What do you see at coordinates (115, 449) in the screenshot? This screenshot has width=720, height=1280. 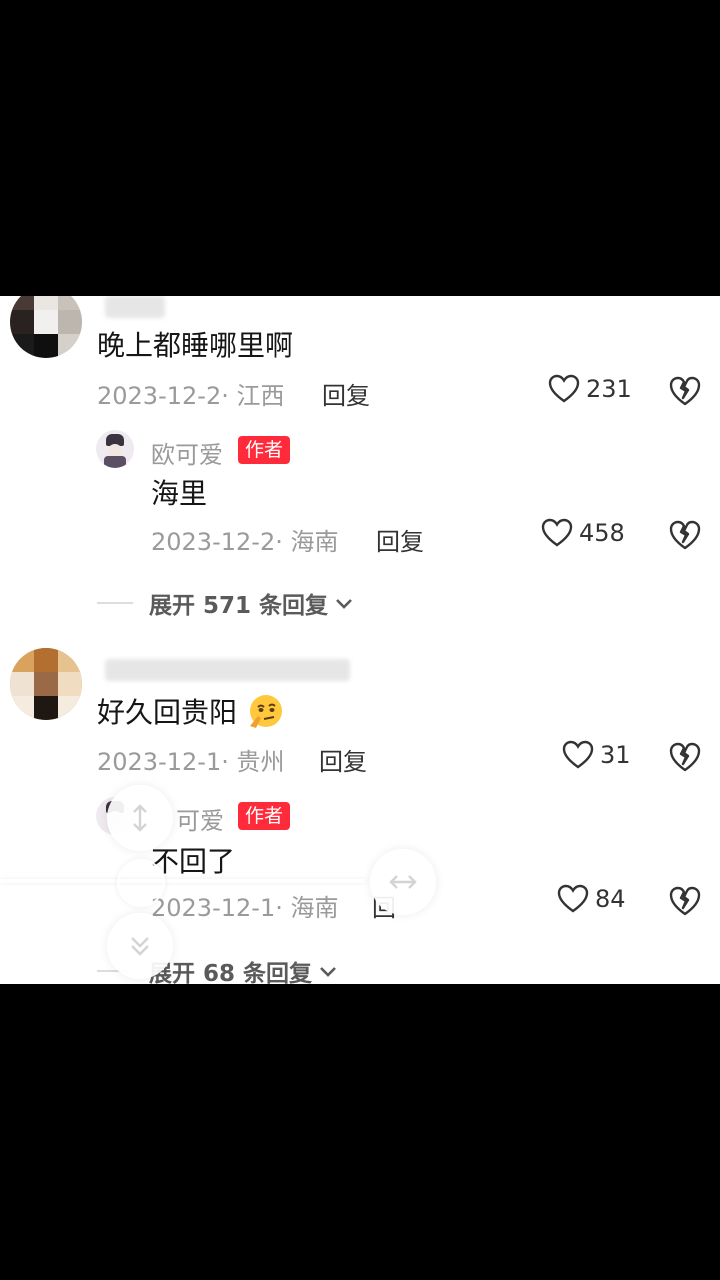 I see `author-avatar` at bounding box center [115, 449].